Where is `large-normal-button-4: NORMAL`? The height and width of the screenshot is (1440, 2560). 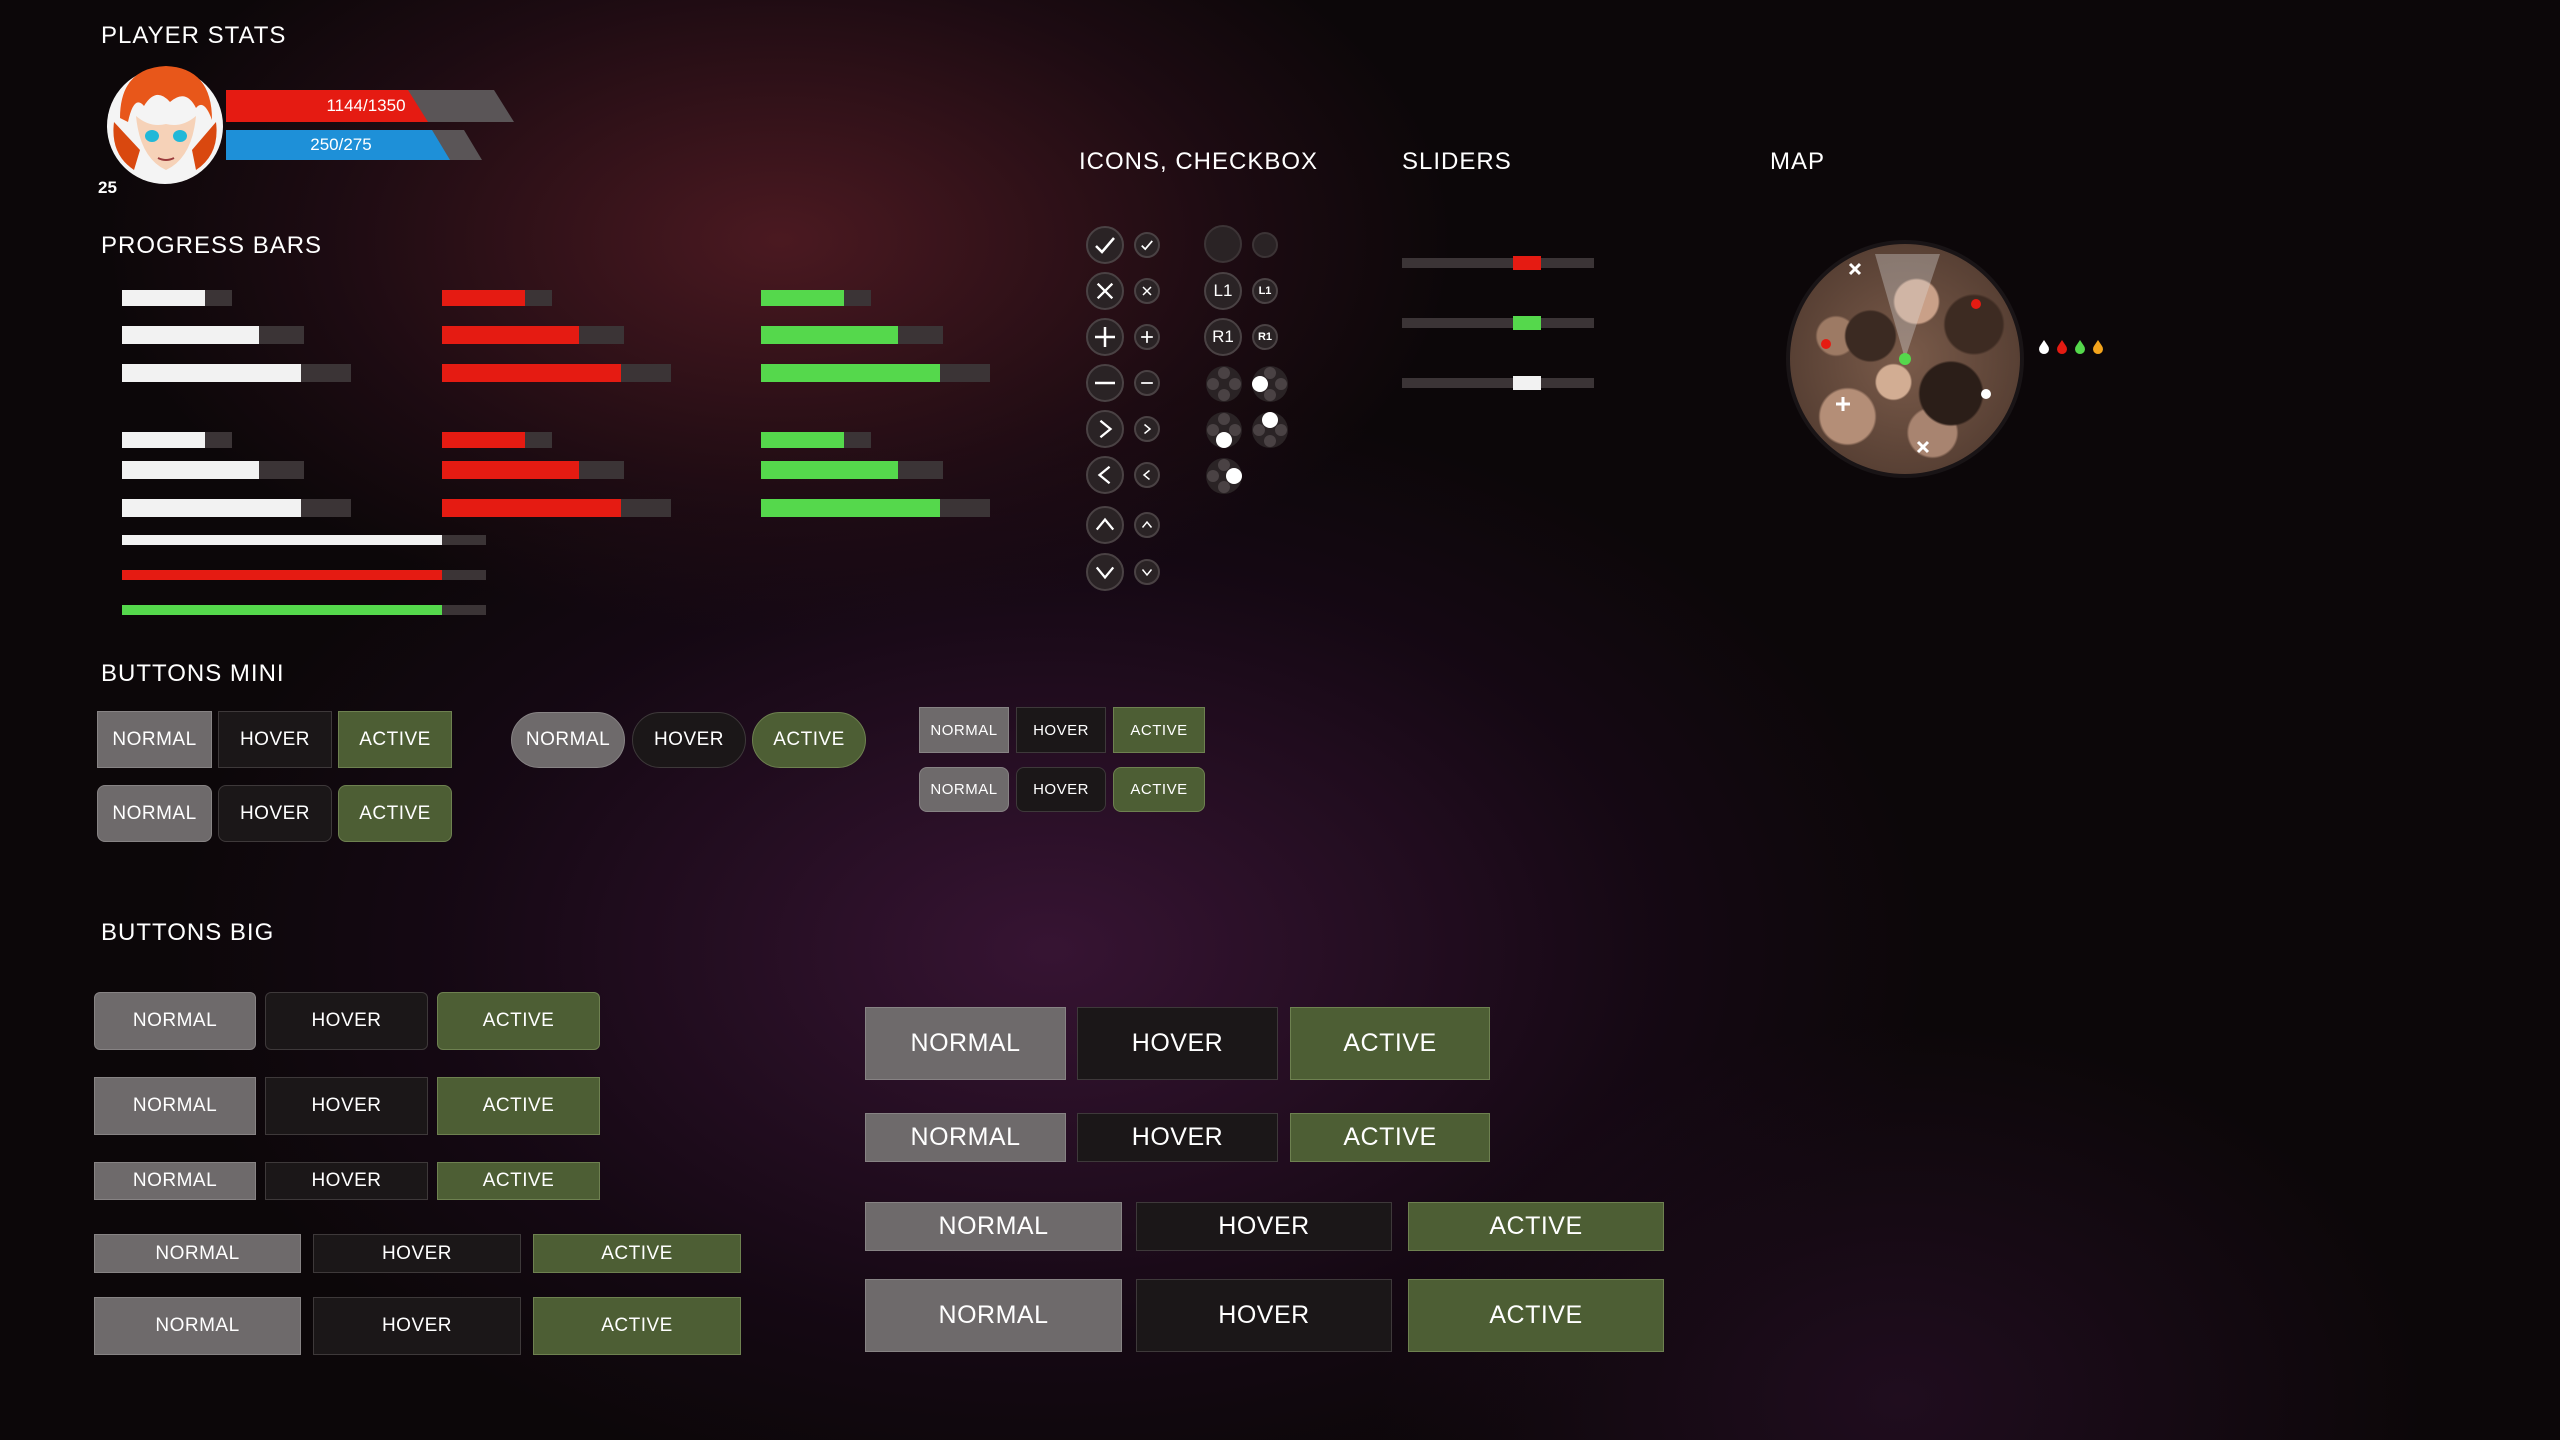 large-normal-button-4: NORMAL is located at coordinates (993, 1315).